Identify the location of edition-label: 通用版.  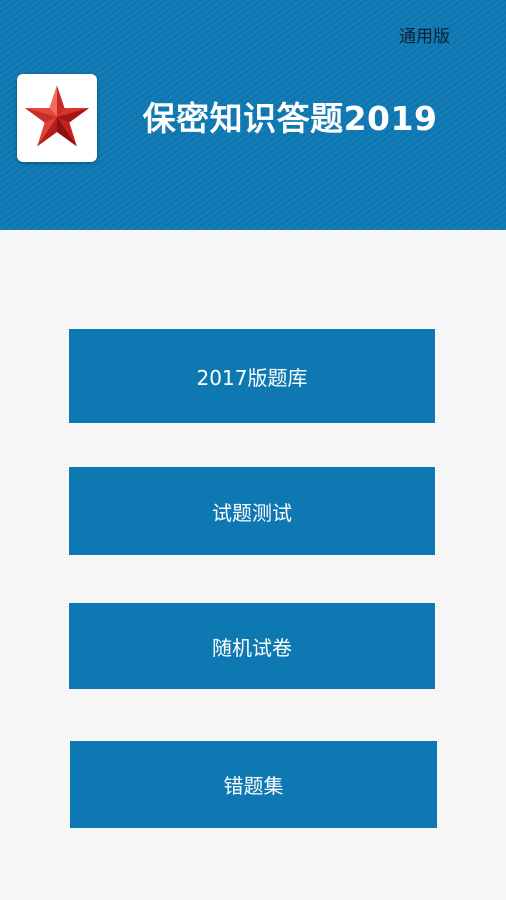
(424, 37).